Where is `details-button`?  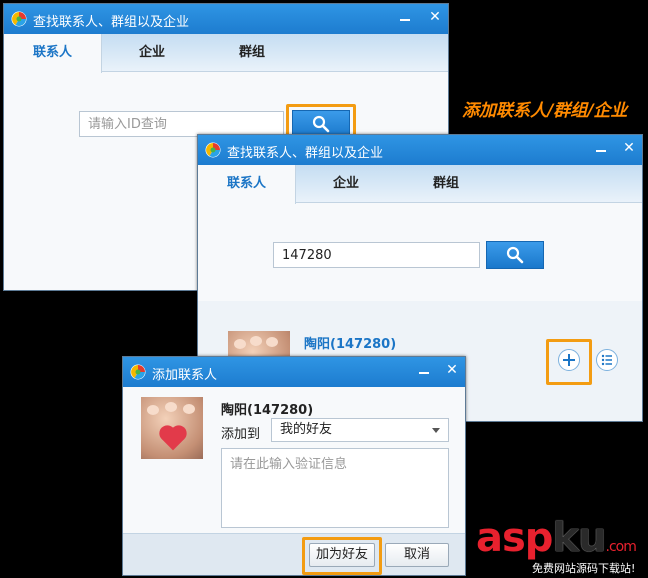
details-button is located at coordinates (607, 360).